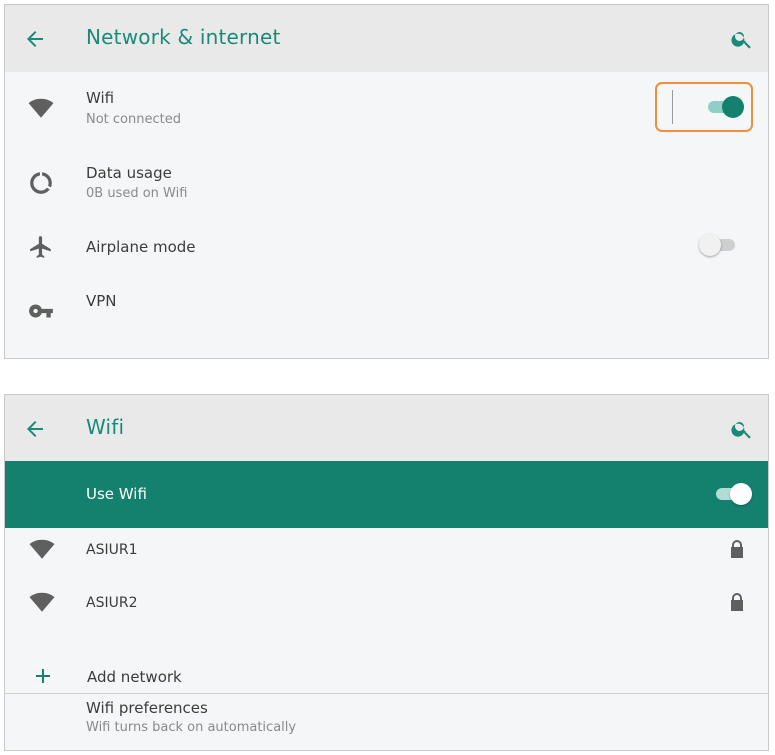 The height and width of the screenshot is (755, 775). What do you see at coordinates (733, 494) in the screenshot?
I see `use-wifi-toggle` at bounding box center [733, 494].